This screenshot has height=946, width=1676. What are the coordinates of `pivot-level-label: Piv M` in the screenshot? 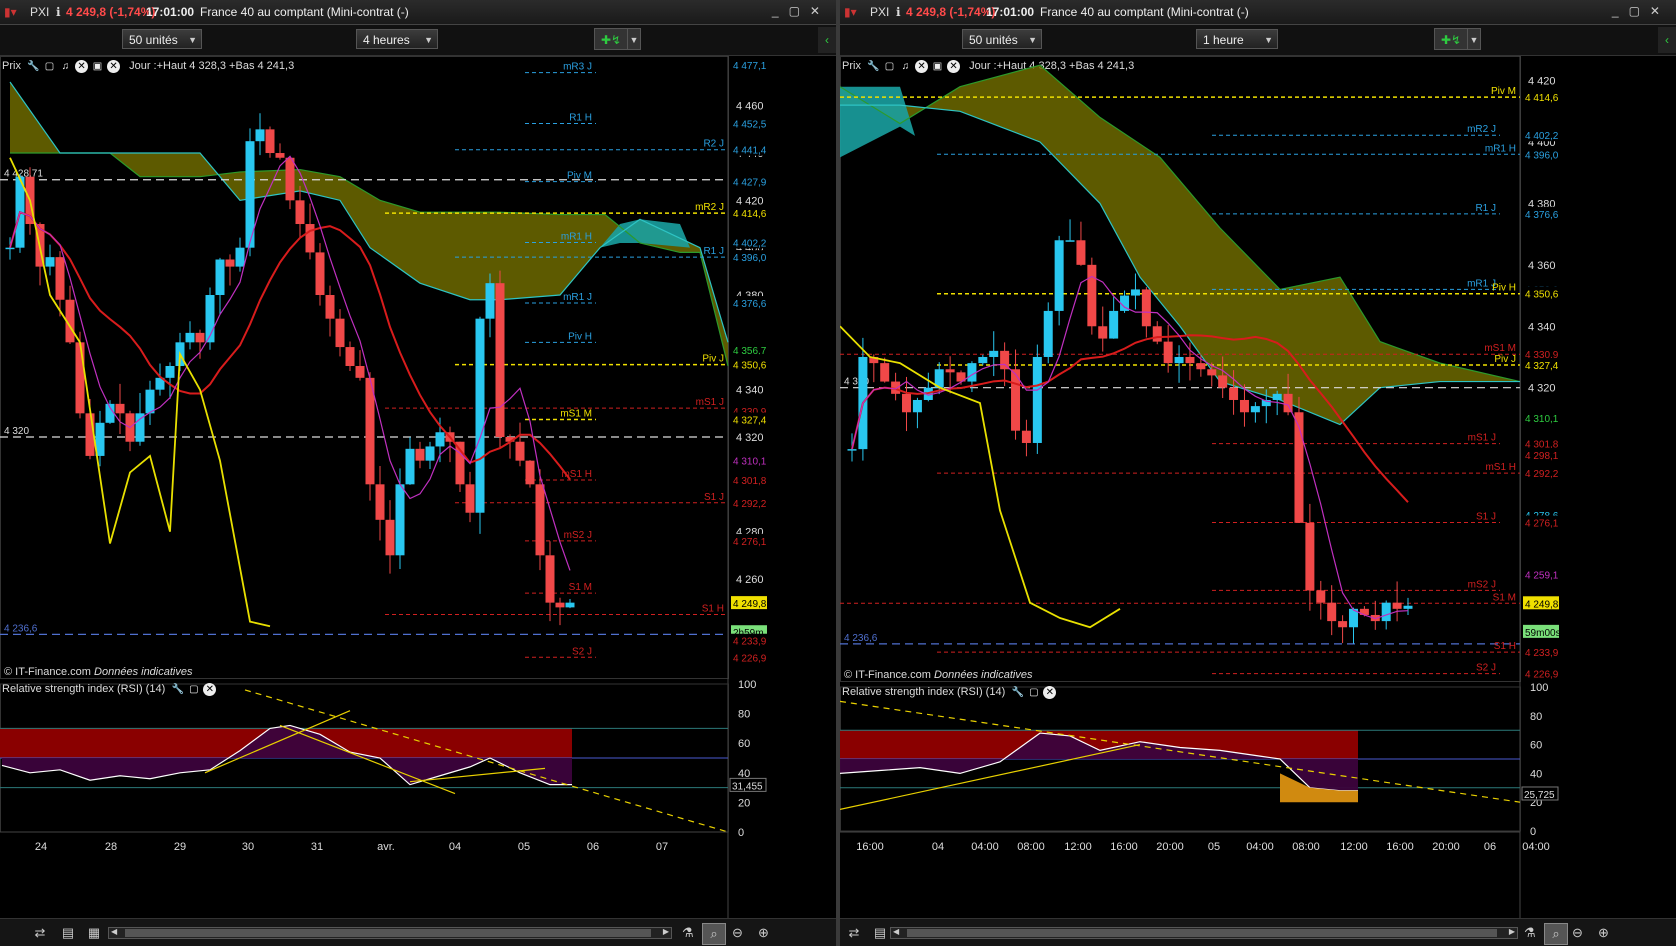 It's located at (579, 176).